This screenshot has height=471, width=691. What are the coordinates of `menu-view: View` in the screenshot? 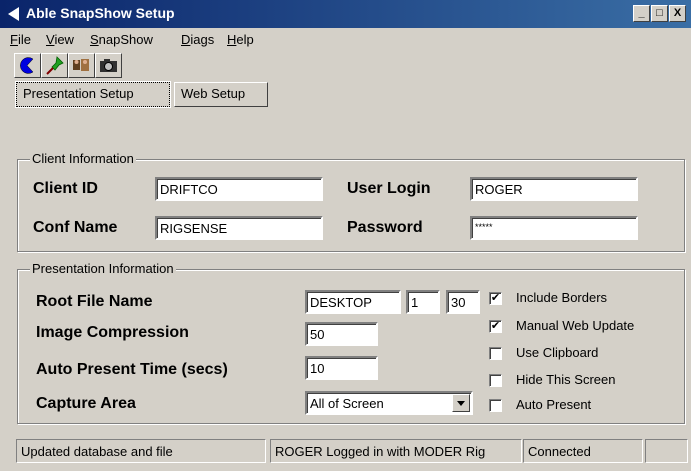 It's located at (60, 39).